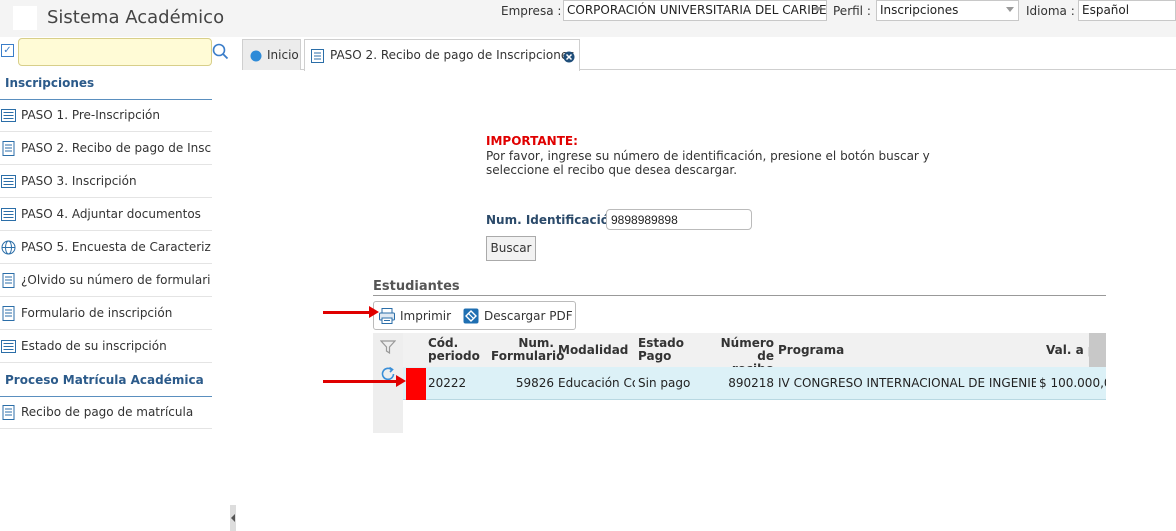 The image size is (1176, 531). I want to click on idioma-value: Español, so click(1106, 10).